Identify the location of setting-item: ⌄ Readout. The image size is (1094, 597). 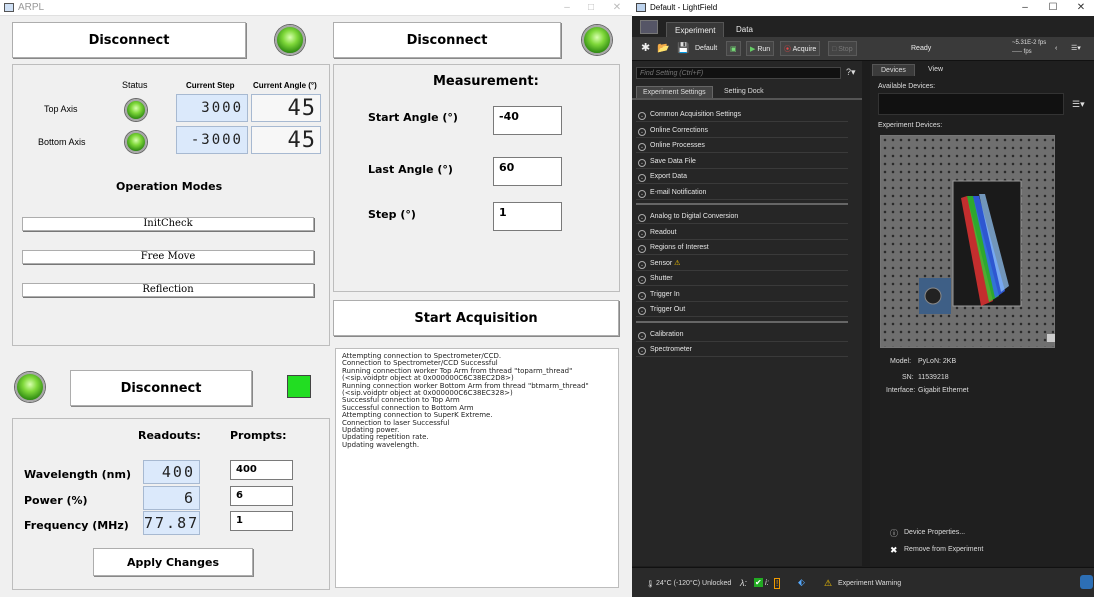
(742, 233).